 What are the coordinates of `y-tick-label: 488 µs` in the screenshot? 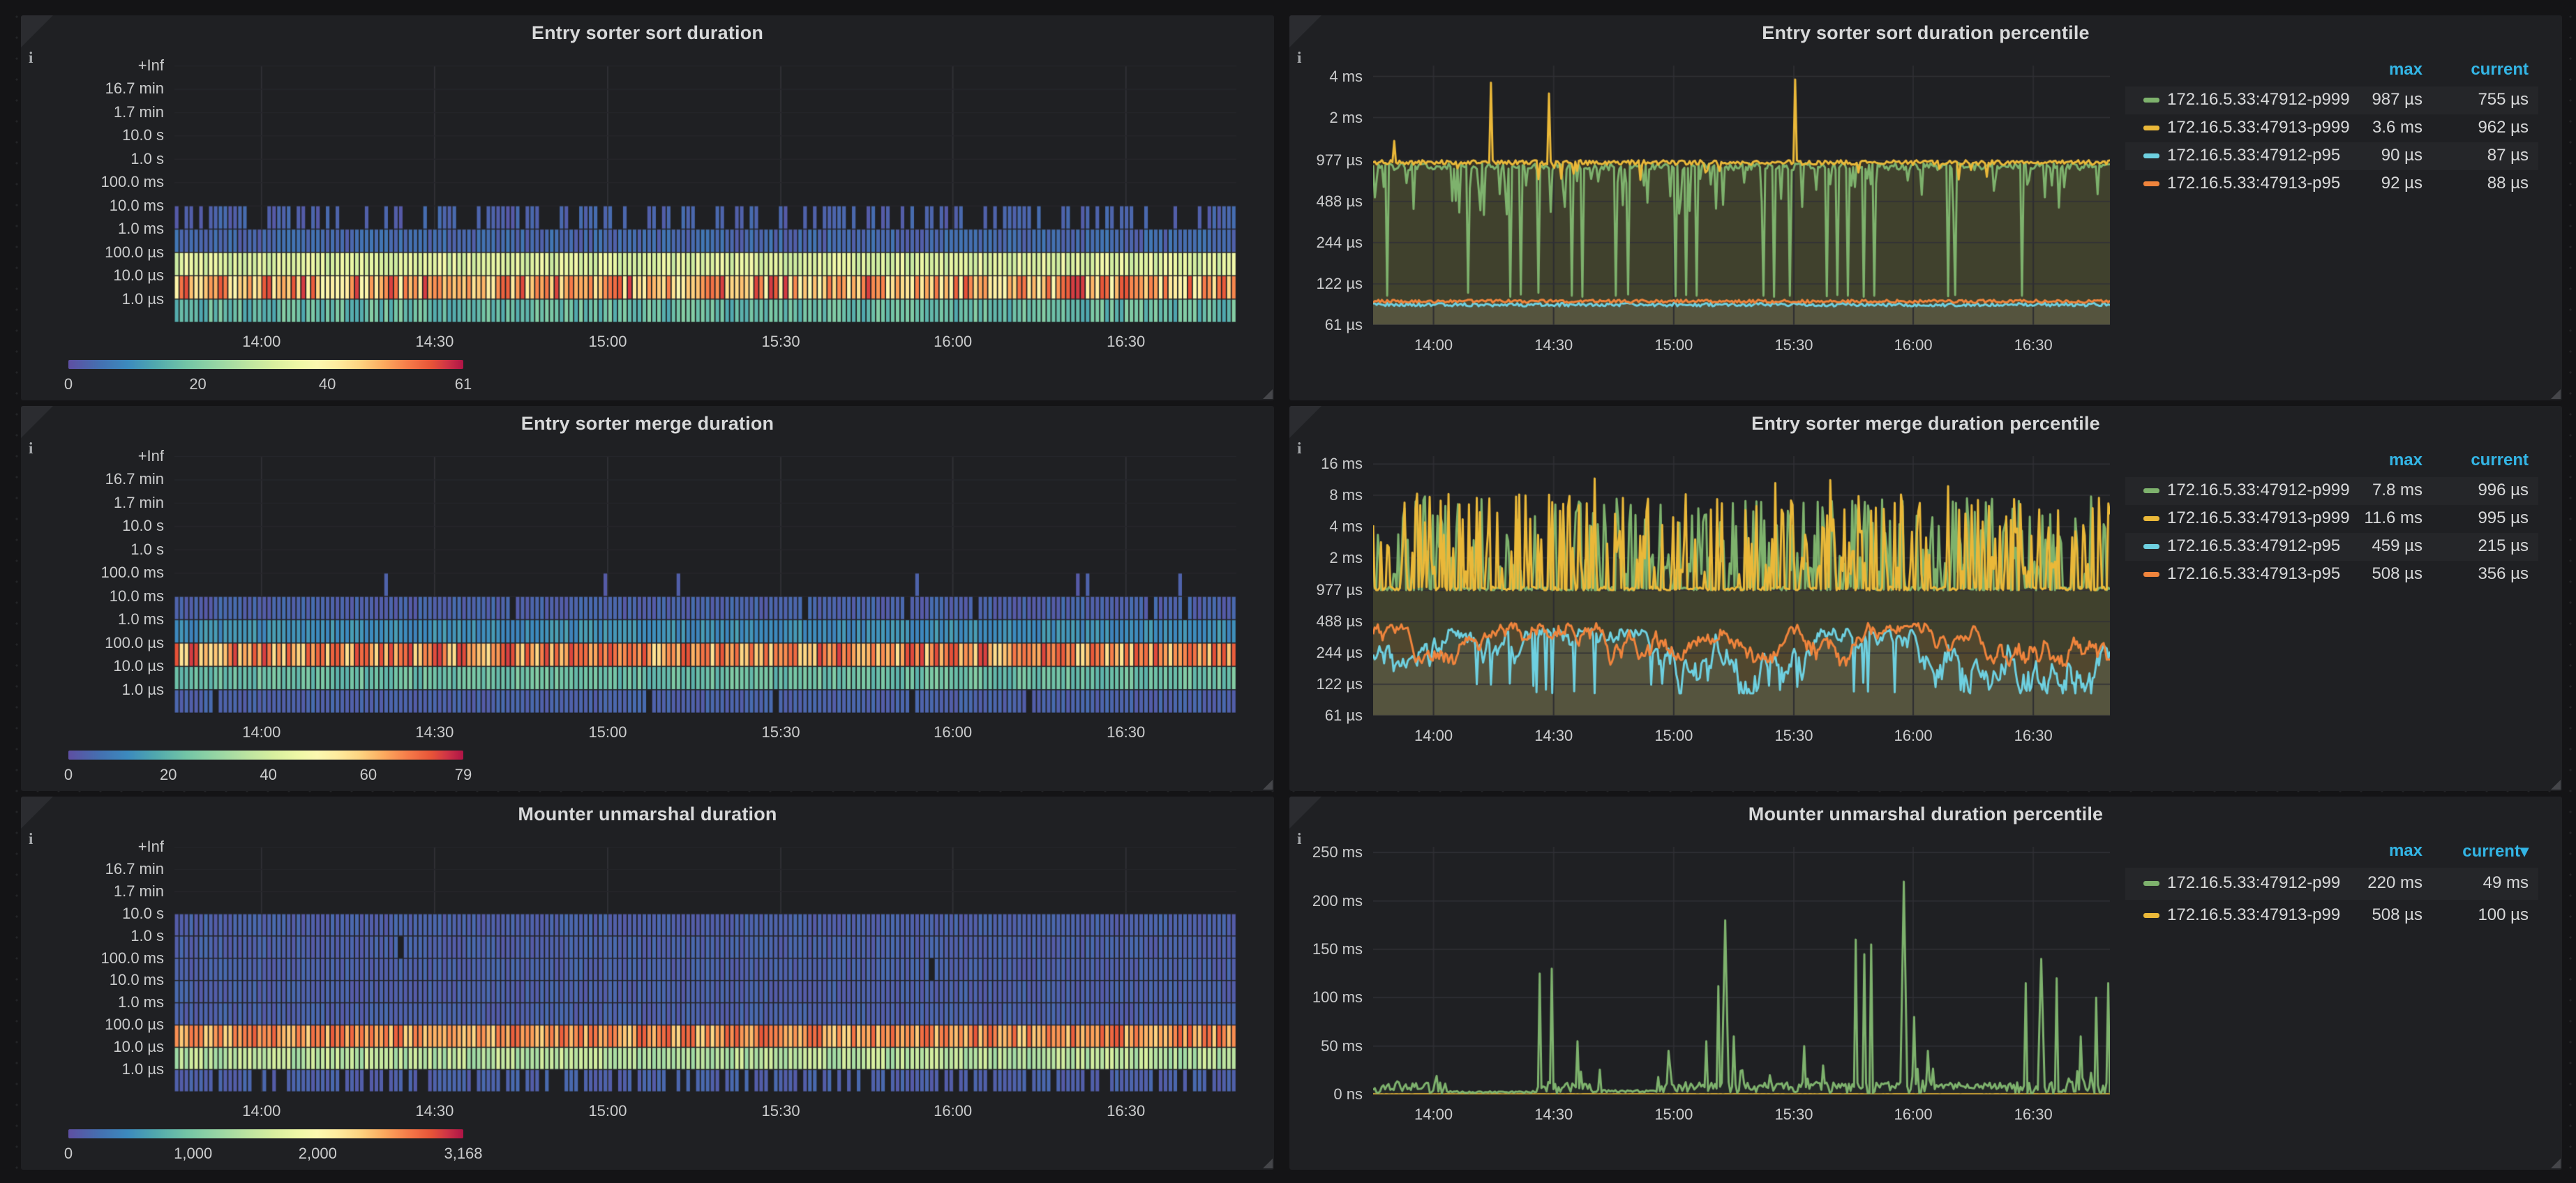 It's located at (1339, 621).